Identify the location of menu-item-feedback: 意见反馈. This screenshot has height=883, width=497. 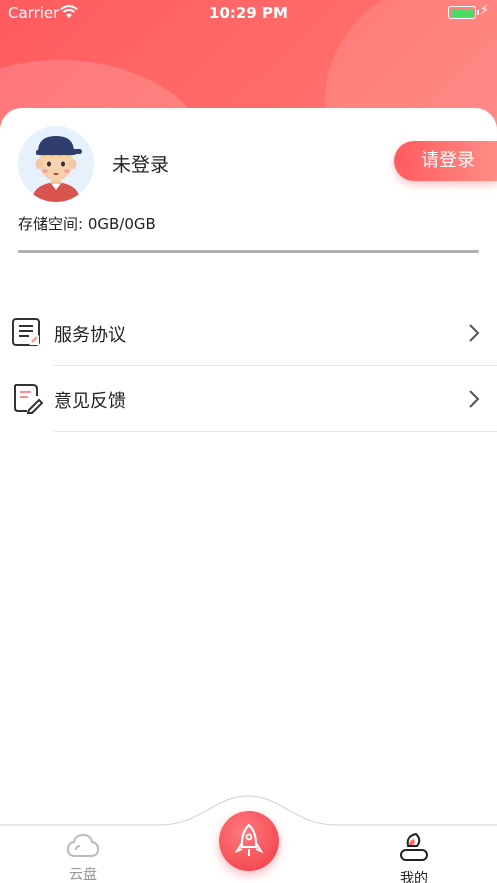
(248, 399).